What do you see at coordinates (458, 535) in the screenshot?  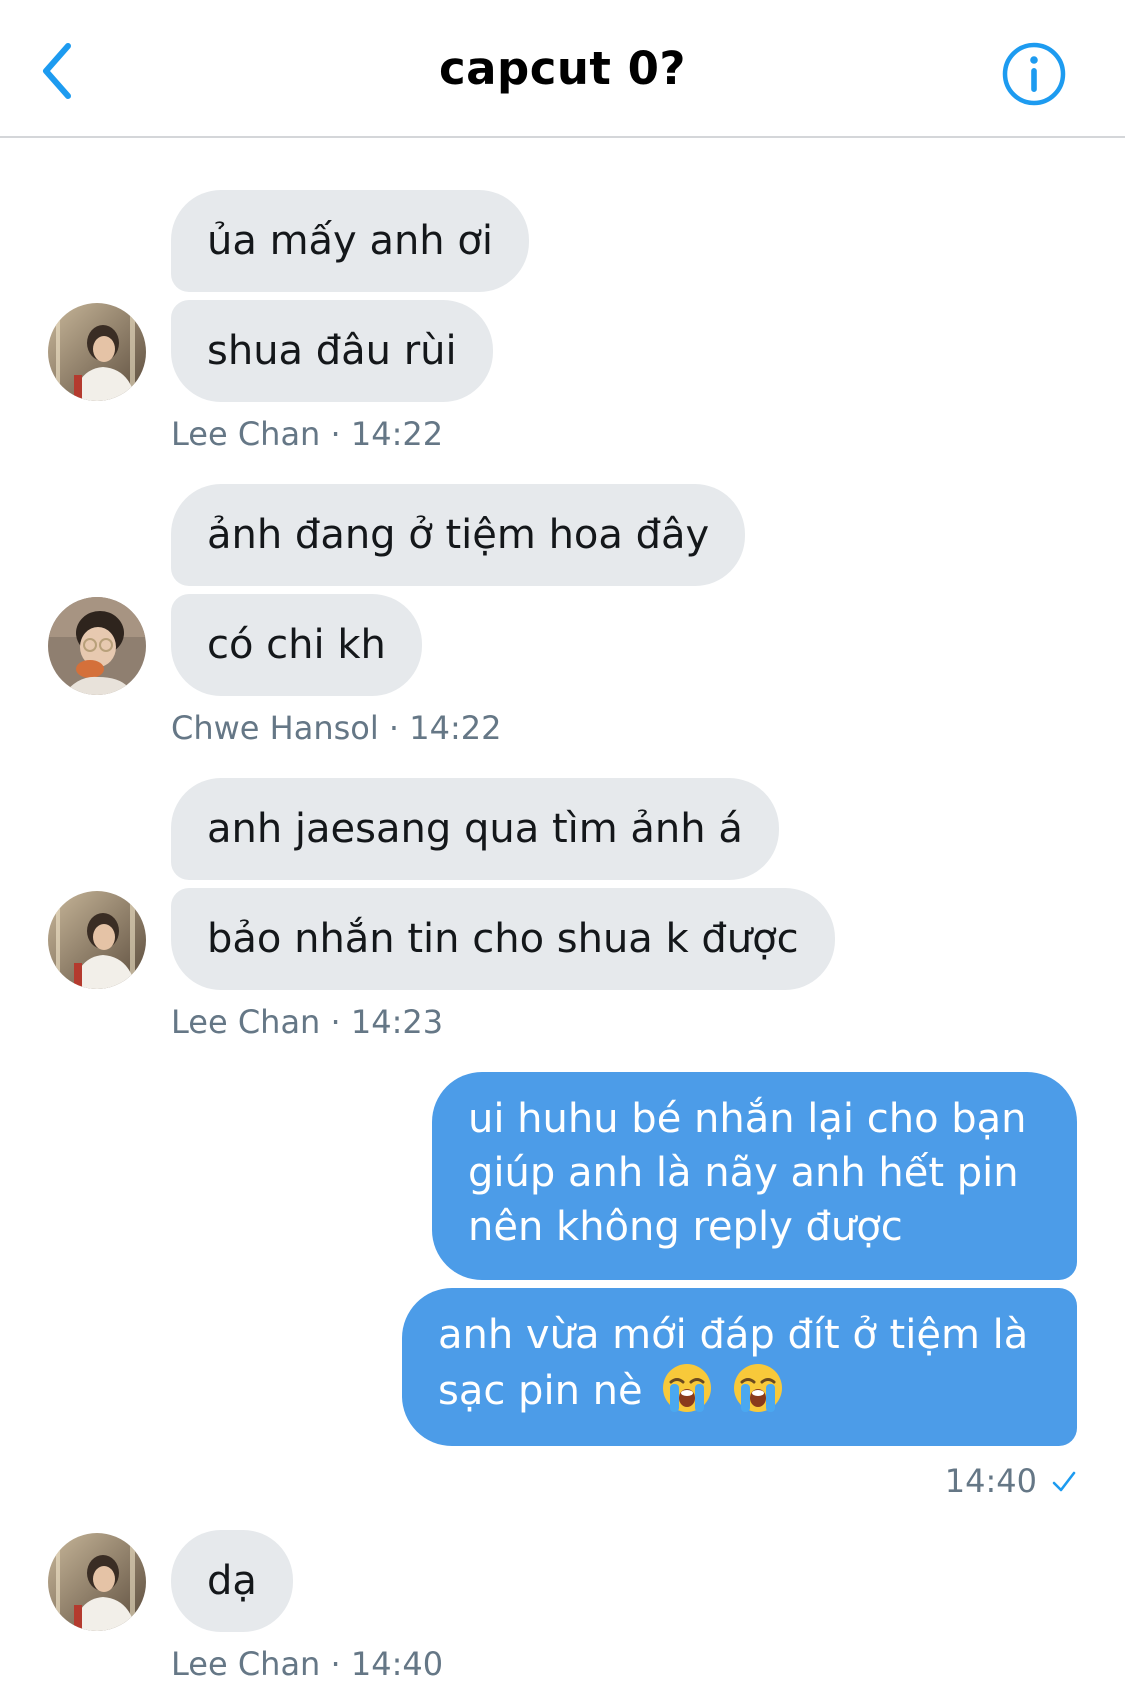 I see `message-bubble: ảnh đang ở tiệm hoa đây` at bounding box center [458, 535].